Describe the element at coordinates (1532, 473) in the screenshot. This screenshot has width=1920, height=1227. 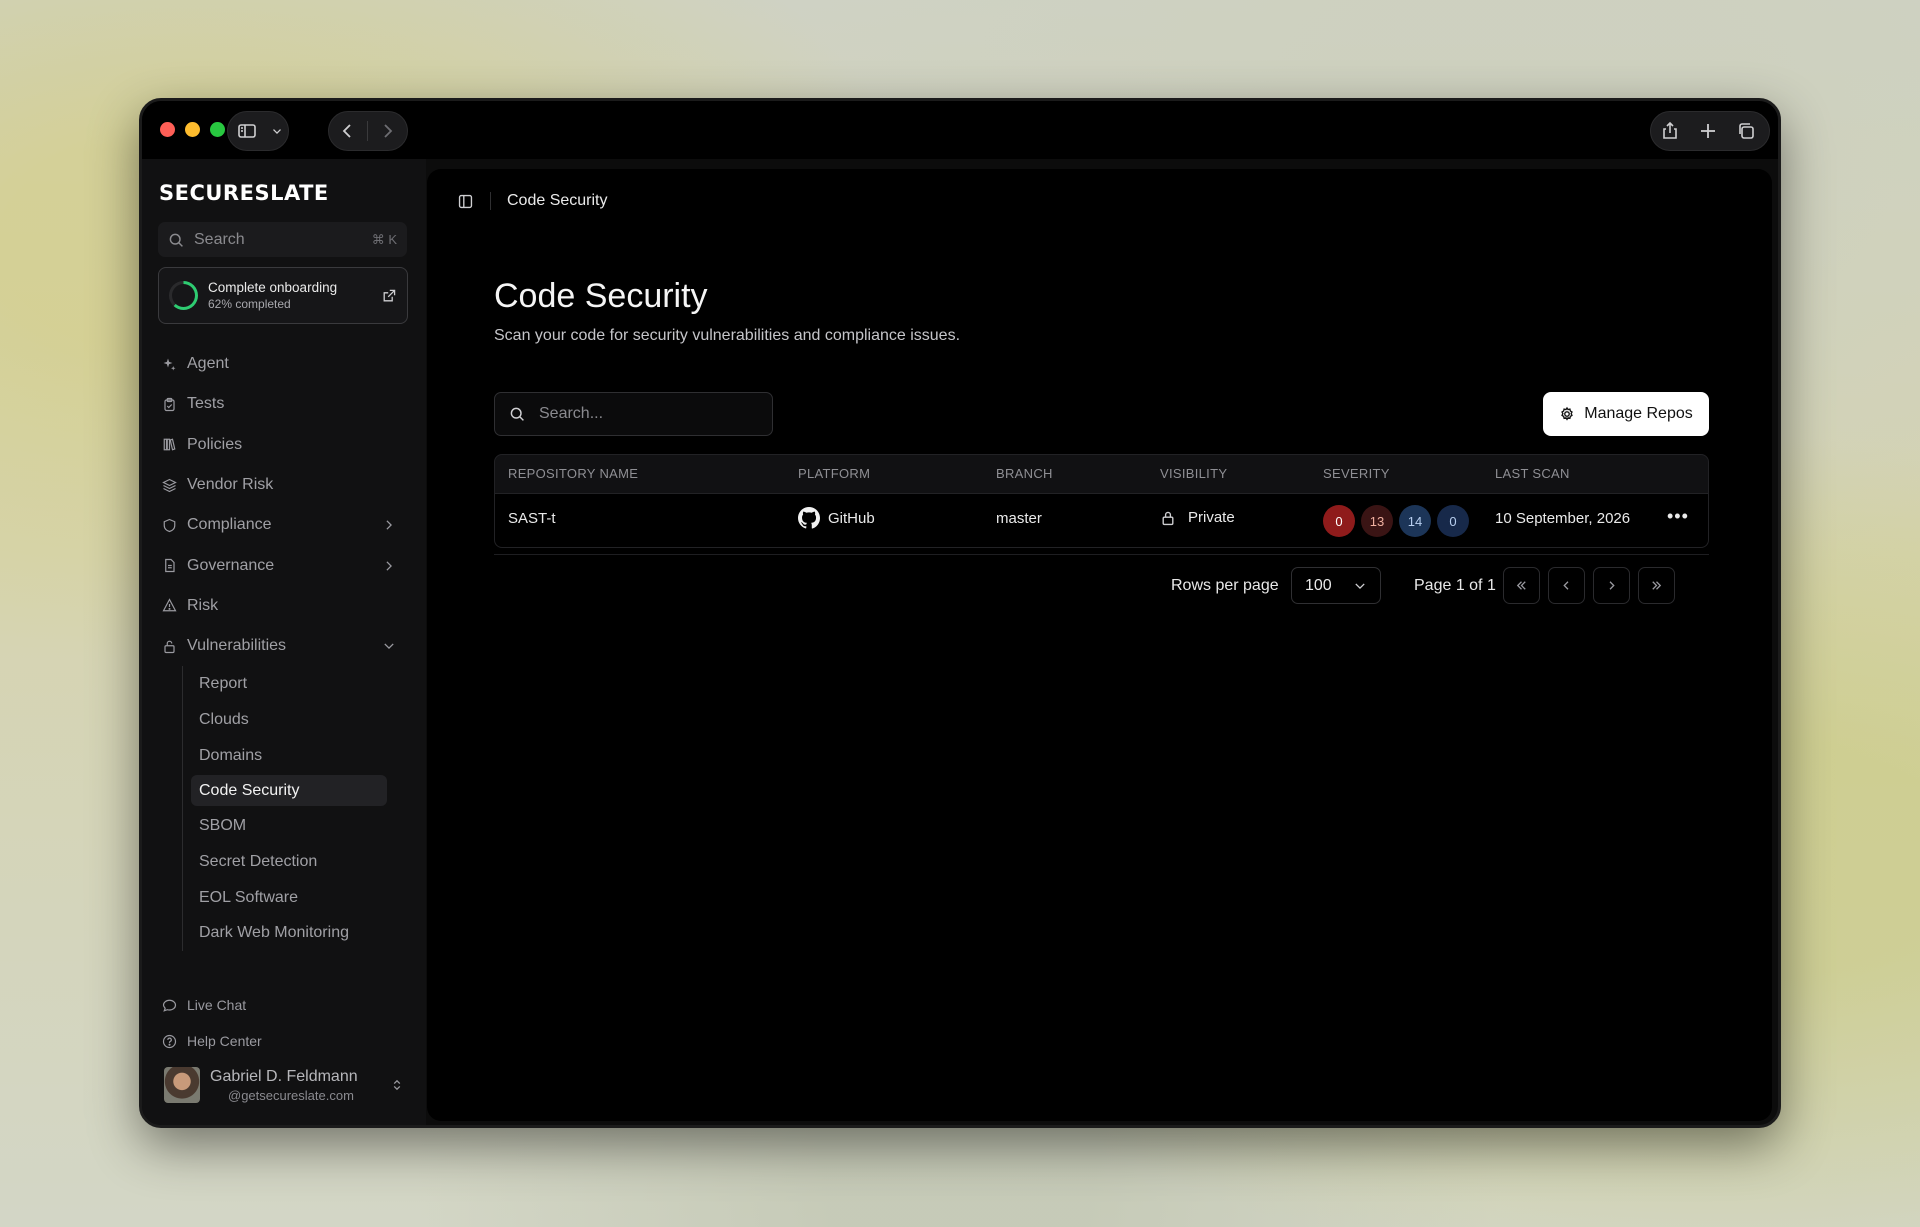
I see `col-last-scan: LAST SCAN` at that location.